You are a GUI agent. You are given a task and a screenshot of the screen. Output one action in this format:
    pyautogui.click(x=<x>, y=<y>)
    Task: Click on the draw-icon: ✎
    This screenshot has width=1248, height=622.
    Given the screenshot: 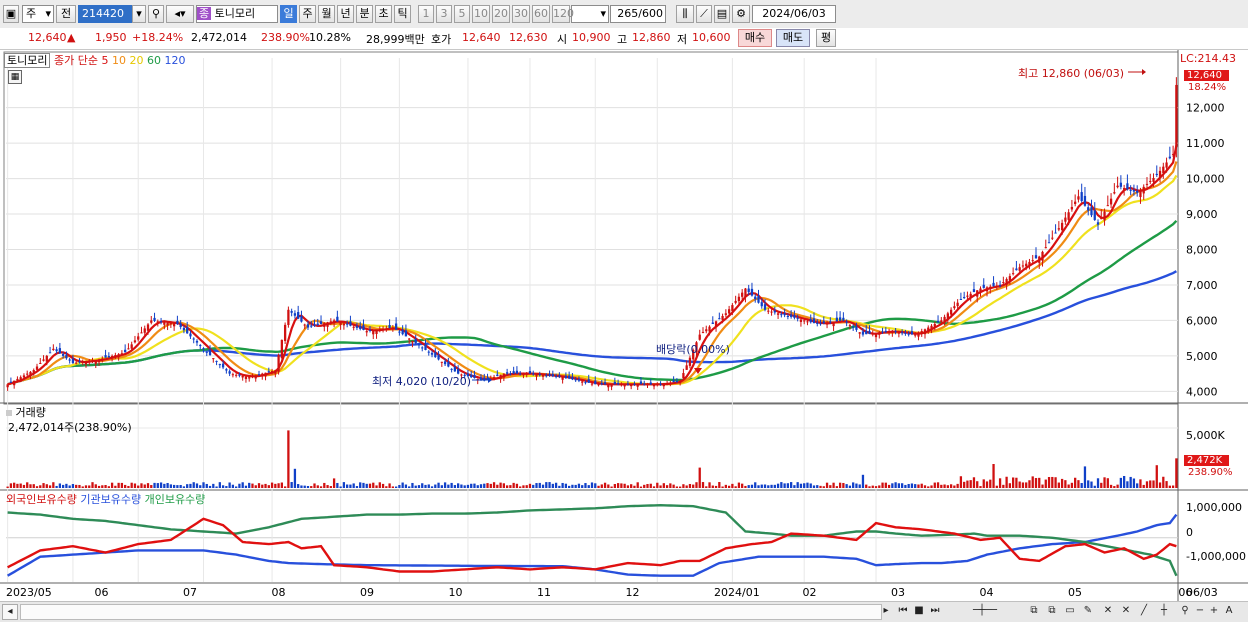 What is the action you would take?
    pyautogui.click(x=1088, y=611)
    